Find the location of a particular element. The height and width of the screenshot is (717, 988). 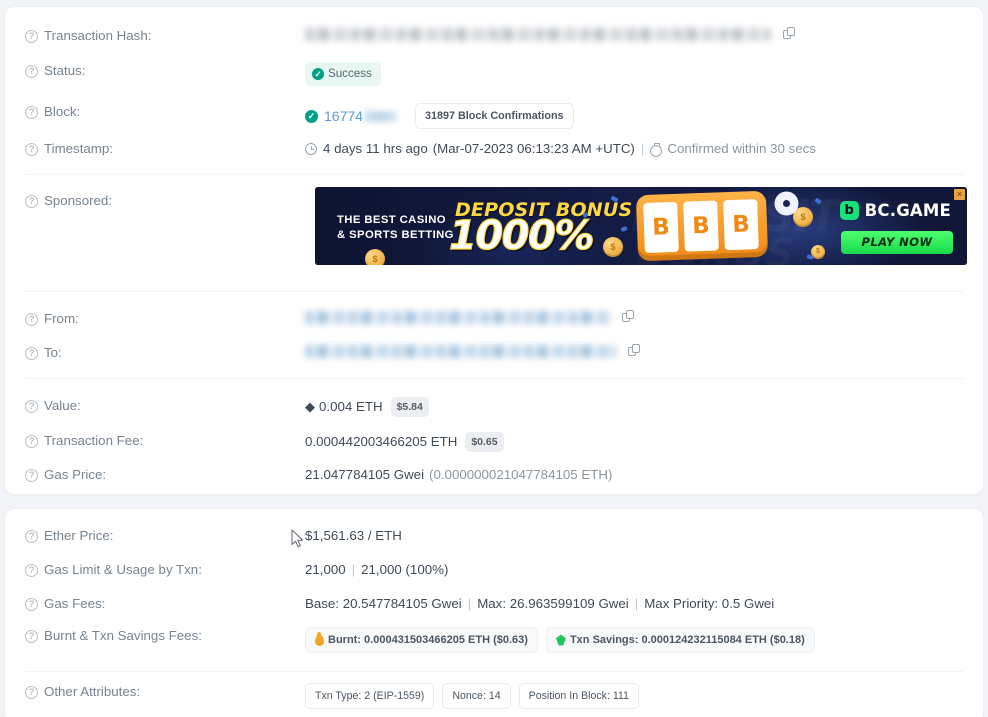

ad-close-icon: × is located at coordinates (959, 194).